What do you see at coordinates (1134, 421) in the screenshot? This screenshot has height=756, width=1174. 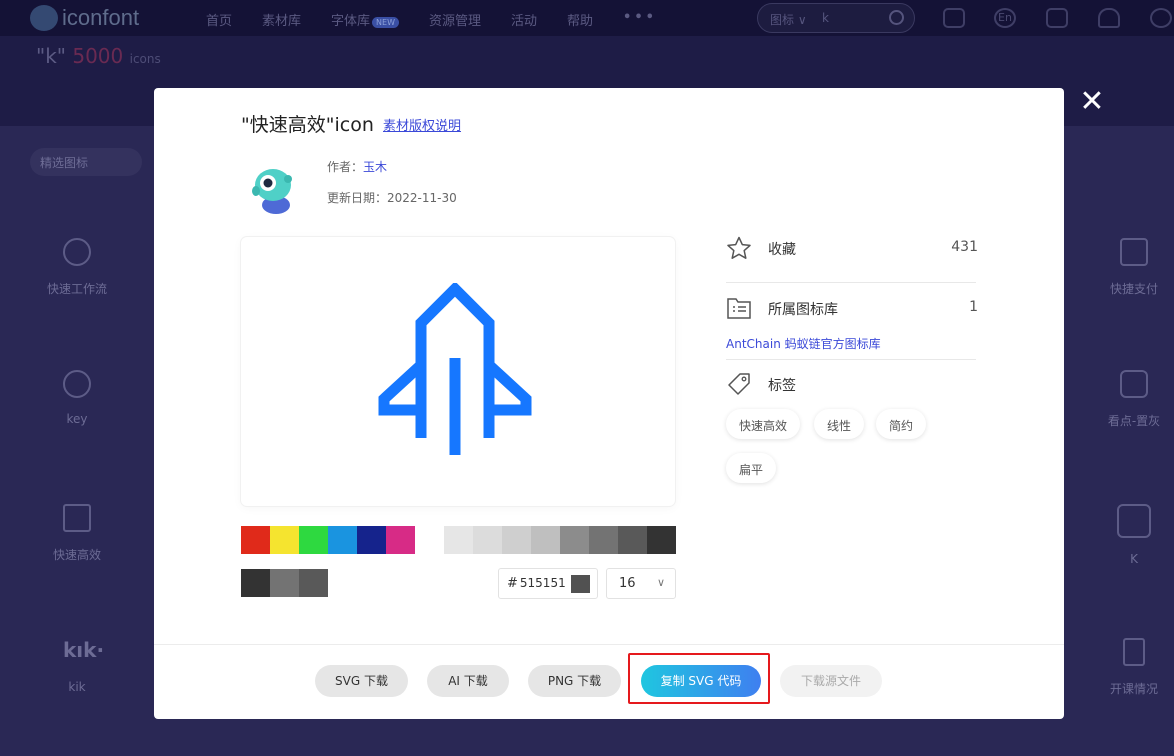 I see `card-label: 看点-置灰` at bounding box center [1134, 421].